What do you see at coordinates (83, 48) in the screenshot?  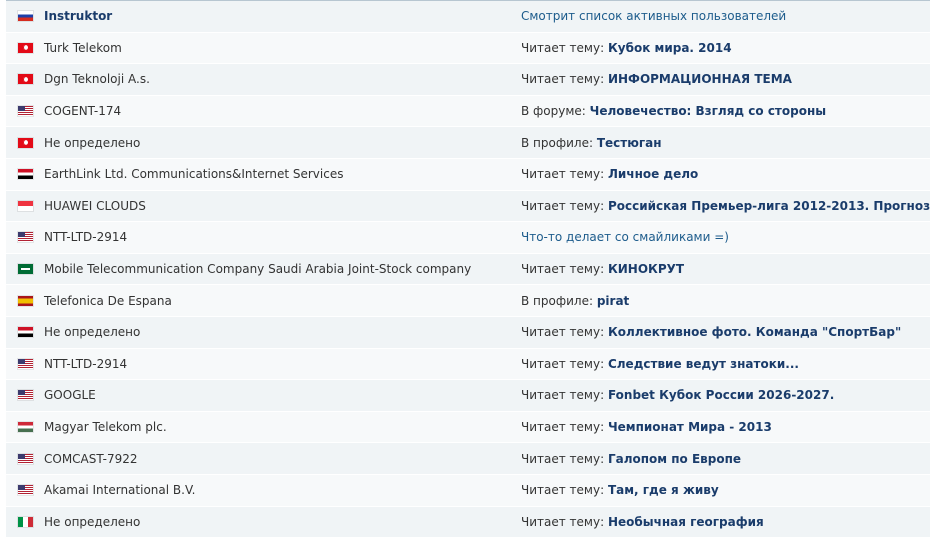 I see `provider-name: Turk Telekom` at bounding box center [83, 48].